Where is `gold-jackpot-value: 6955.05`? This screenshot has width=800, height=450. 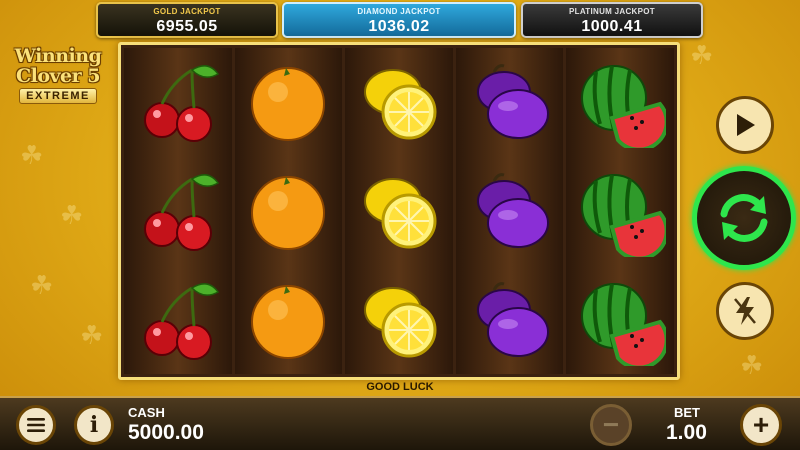 gold-jackpot-value: 6955.05 is located at coordinates (187, 26).